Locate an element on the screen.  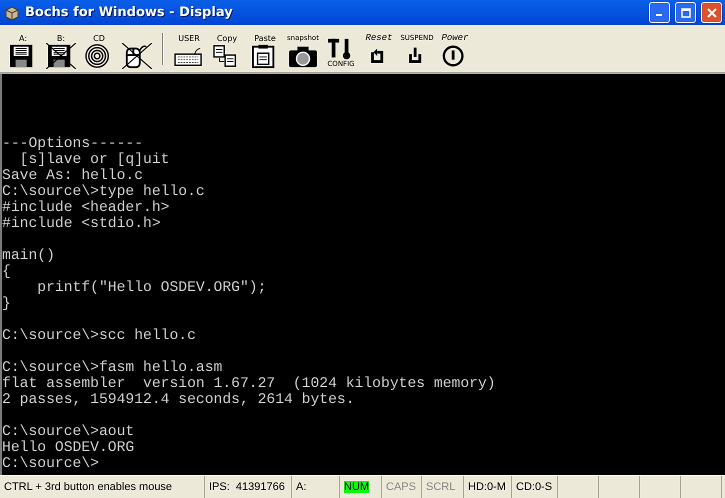
window-title: Bochs for Windows - Display is located at coordinates (129, 12).